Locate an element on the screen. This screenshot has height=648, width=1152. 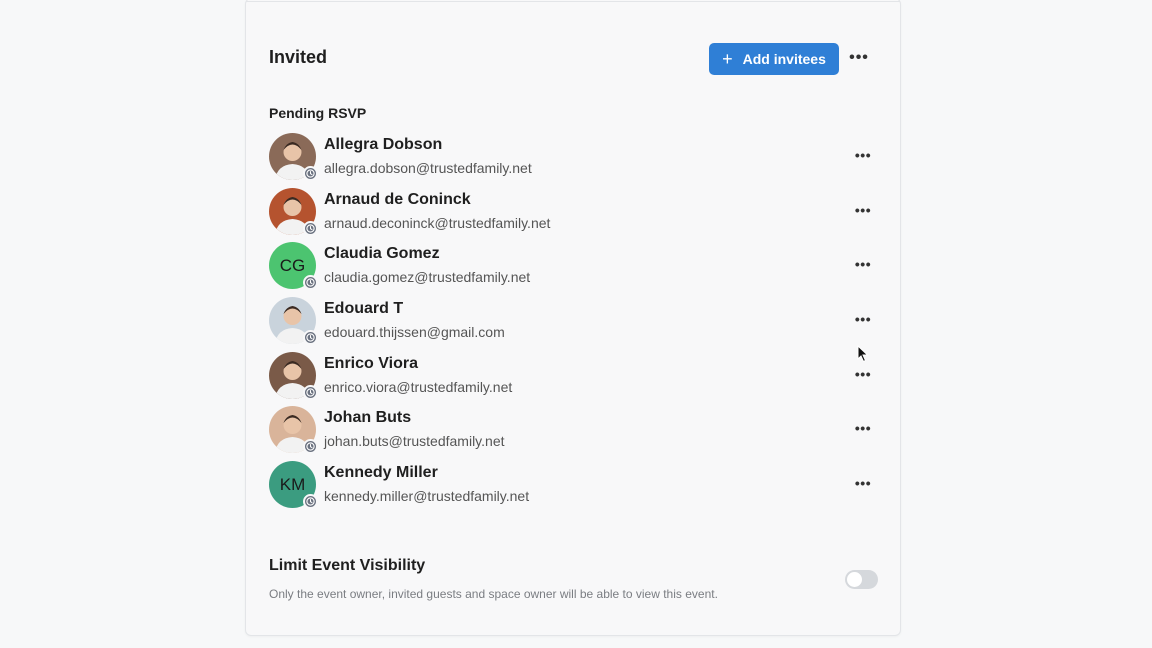
mouse-cursor-icon is located at coordinates (863, 354).